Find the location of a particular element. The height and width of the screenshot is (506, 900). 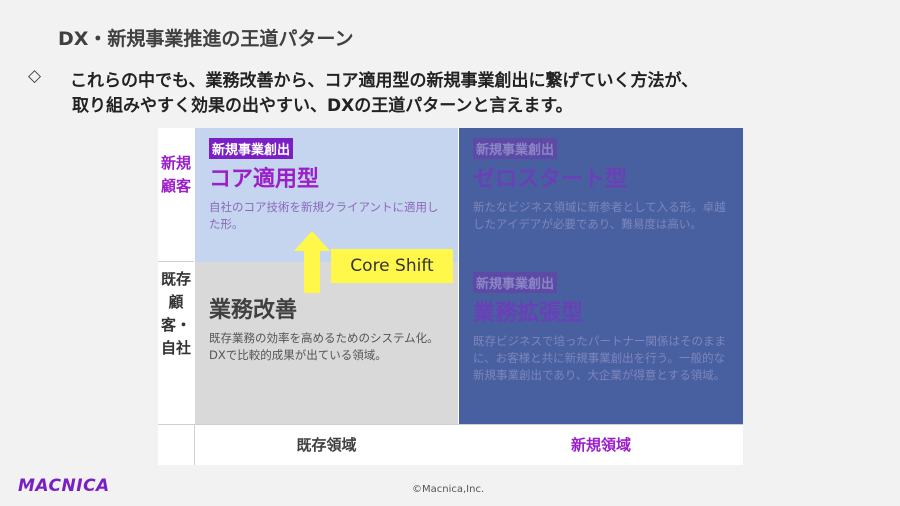

subtitle-line-1: これらの中でも、業務改善から、コア適用型の新規事業創出に繋げていく方法が、 is located at coordinates (384, 81).